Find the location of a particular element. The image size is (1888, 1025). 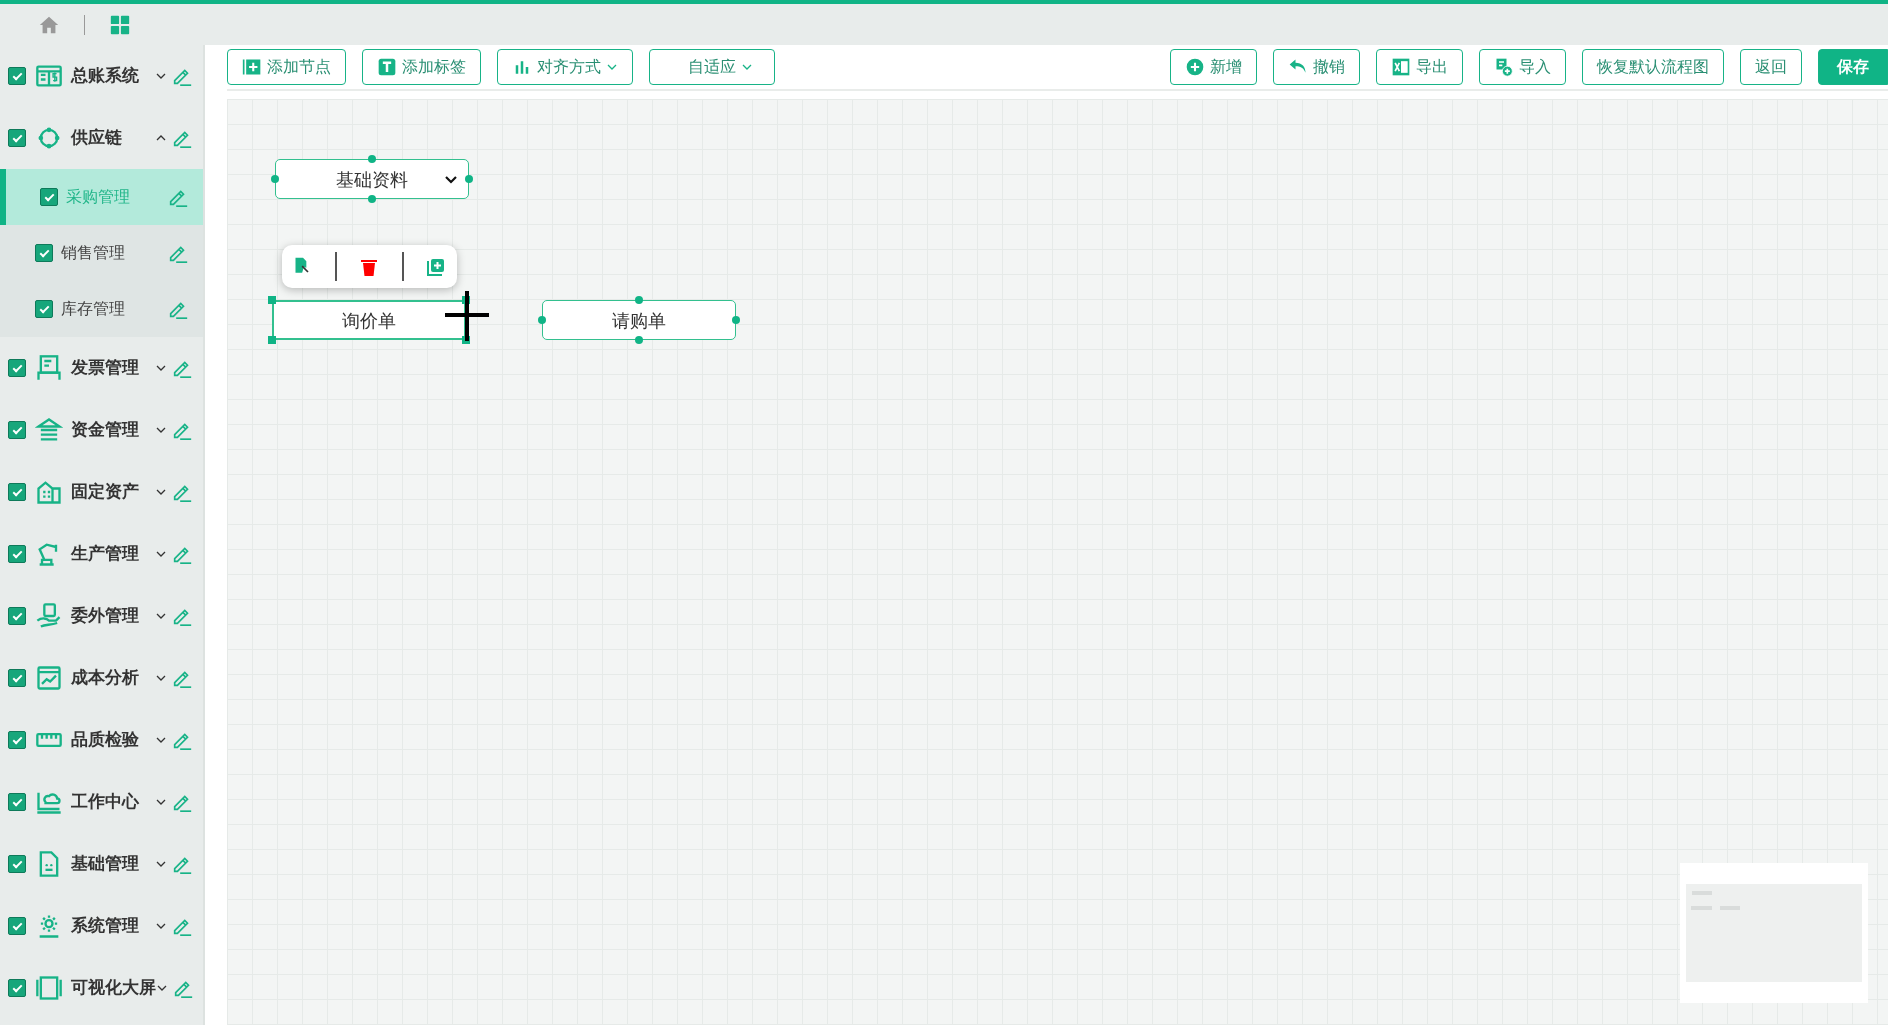

toolbar-button: 撤销 is located at coordinates (1316, 67).